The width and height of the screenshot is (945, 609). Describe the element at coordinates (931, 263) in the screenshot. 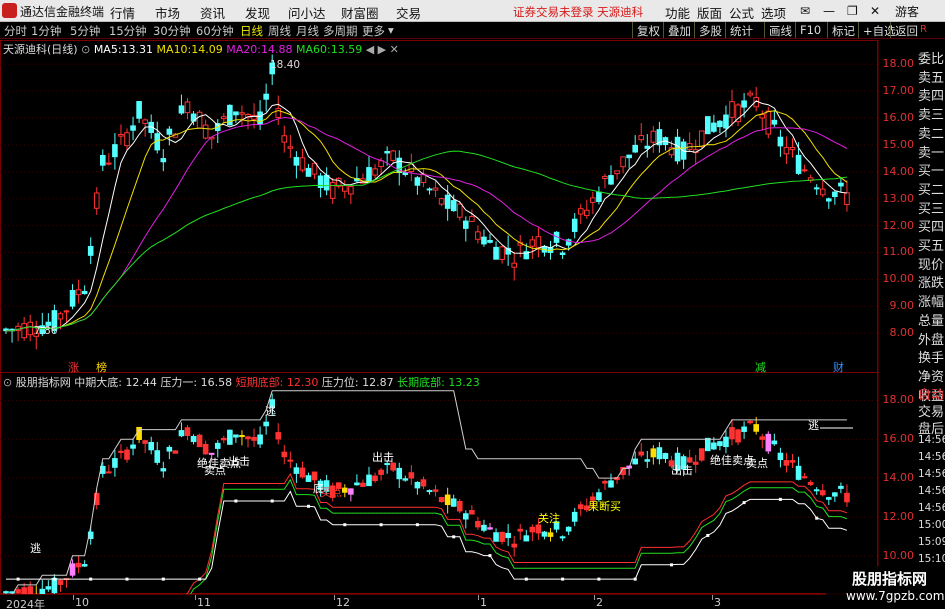

I see `side-item: 现价` at that location.